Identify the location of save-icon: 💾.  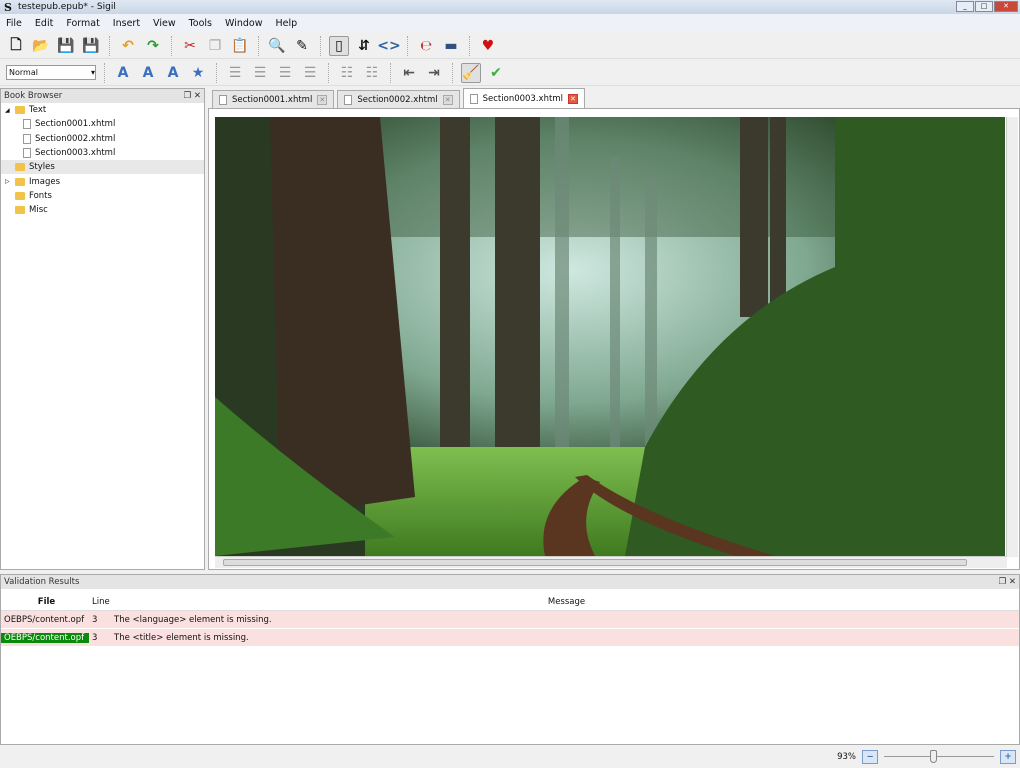
(66, 45).